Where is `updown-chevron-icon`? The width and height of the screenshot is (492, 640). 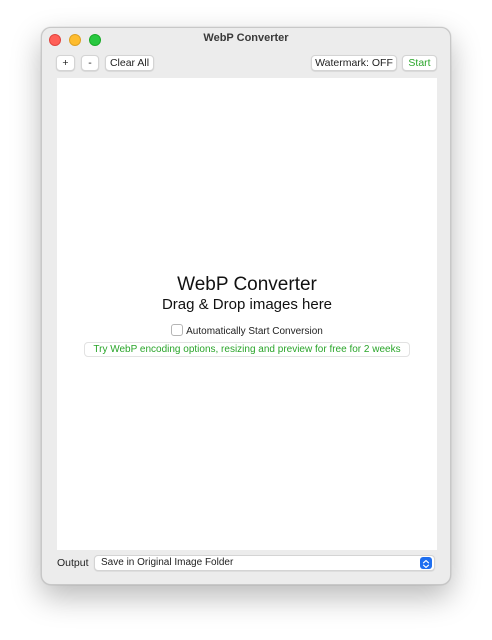 updown-chevron-icon is located at coordinates (426, 563).